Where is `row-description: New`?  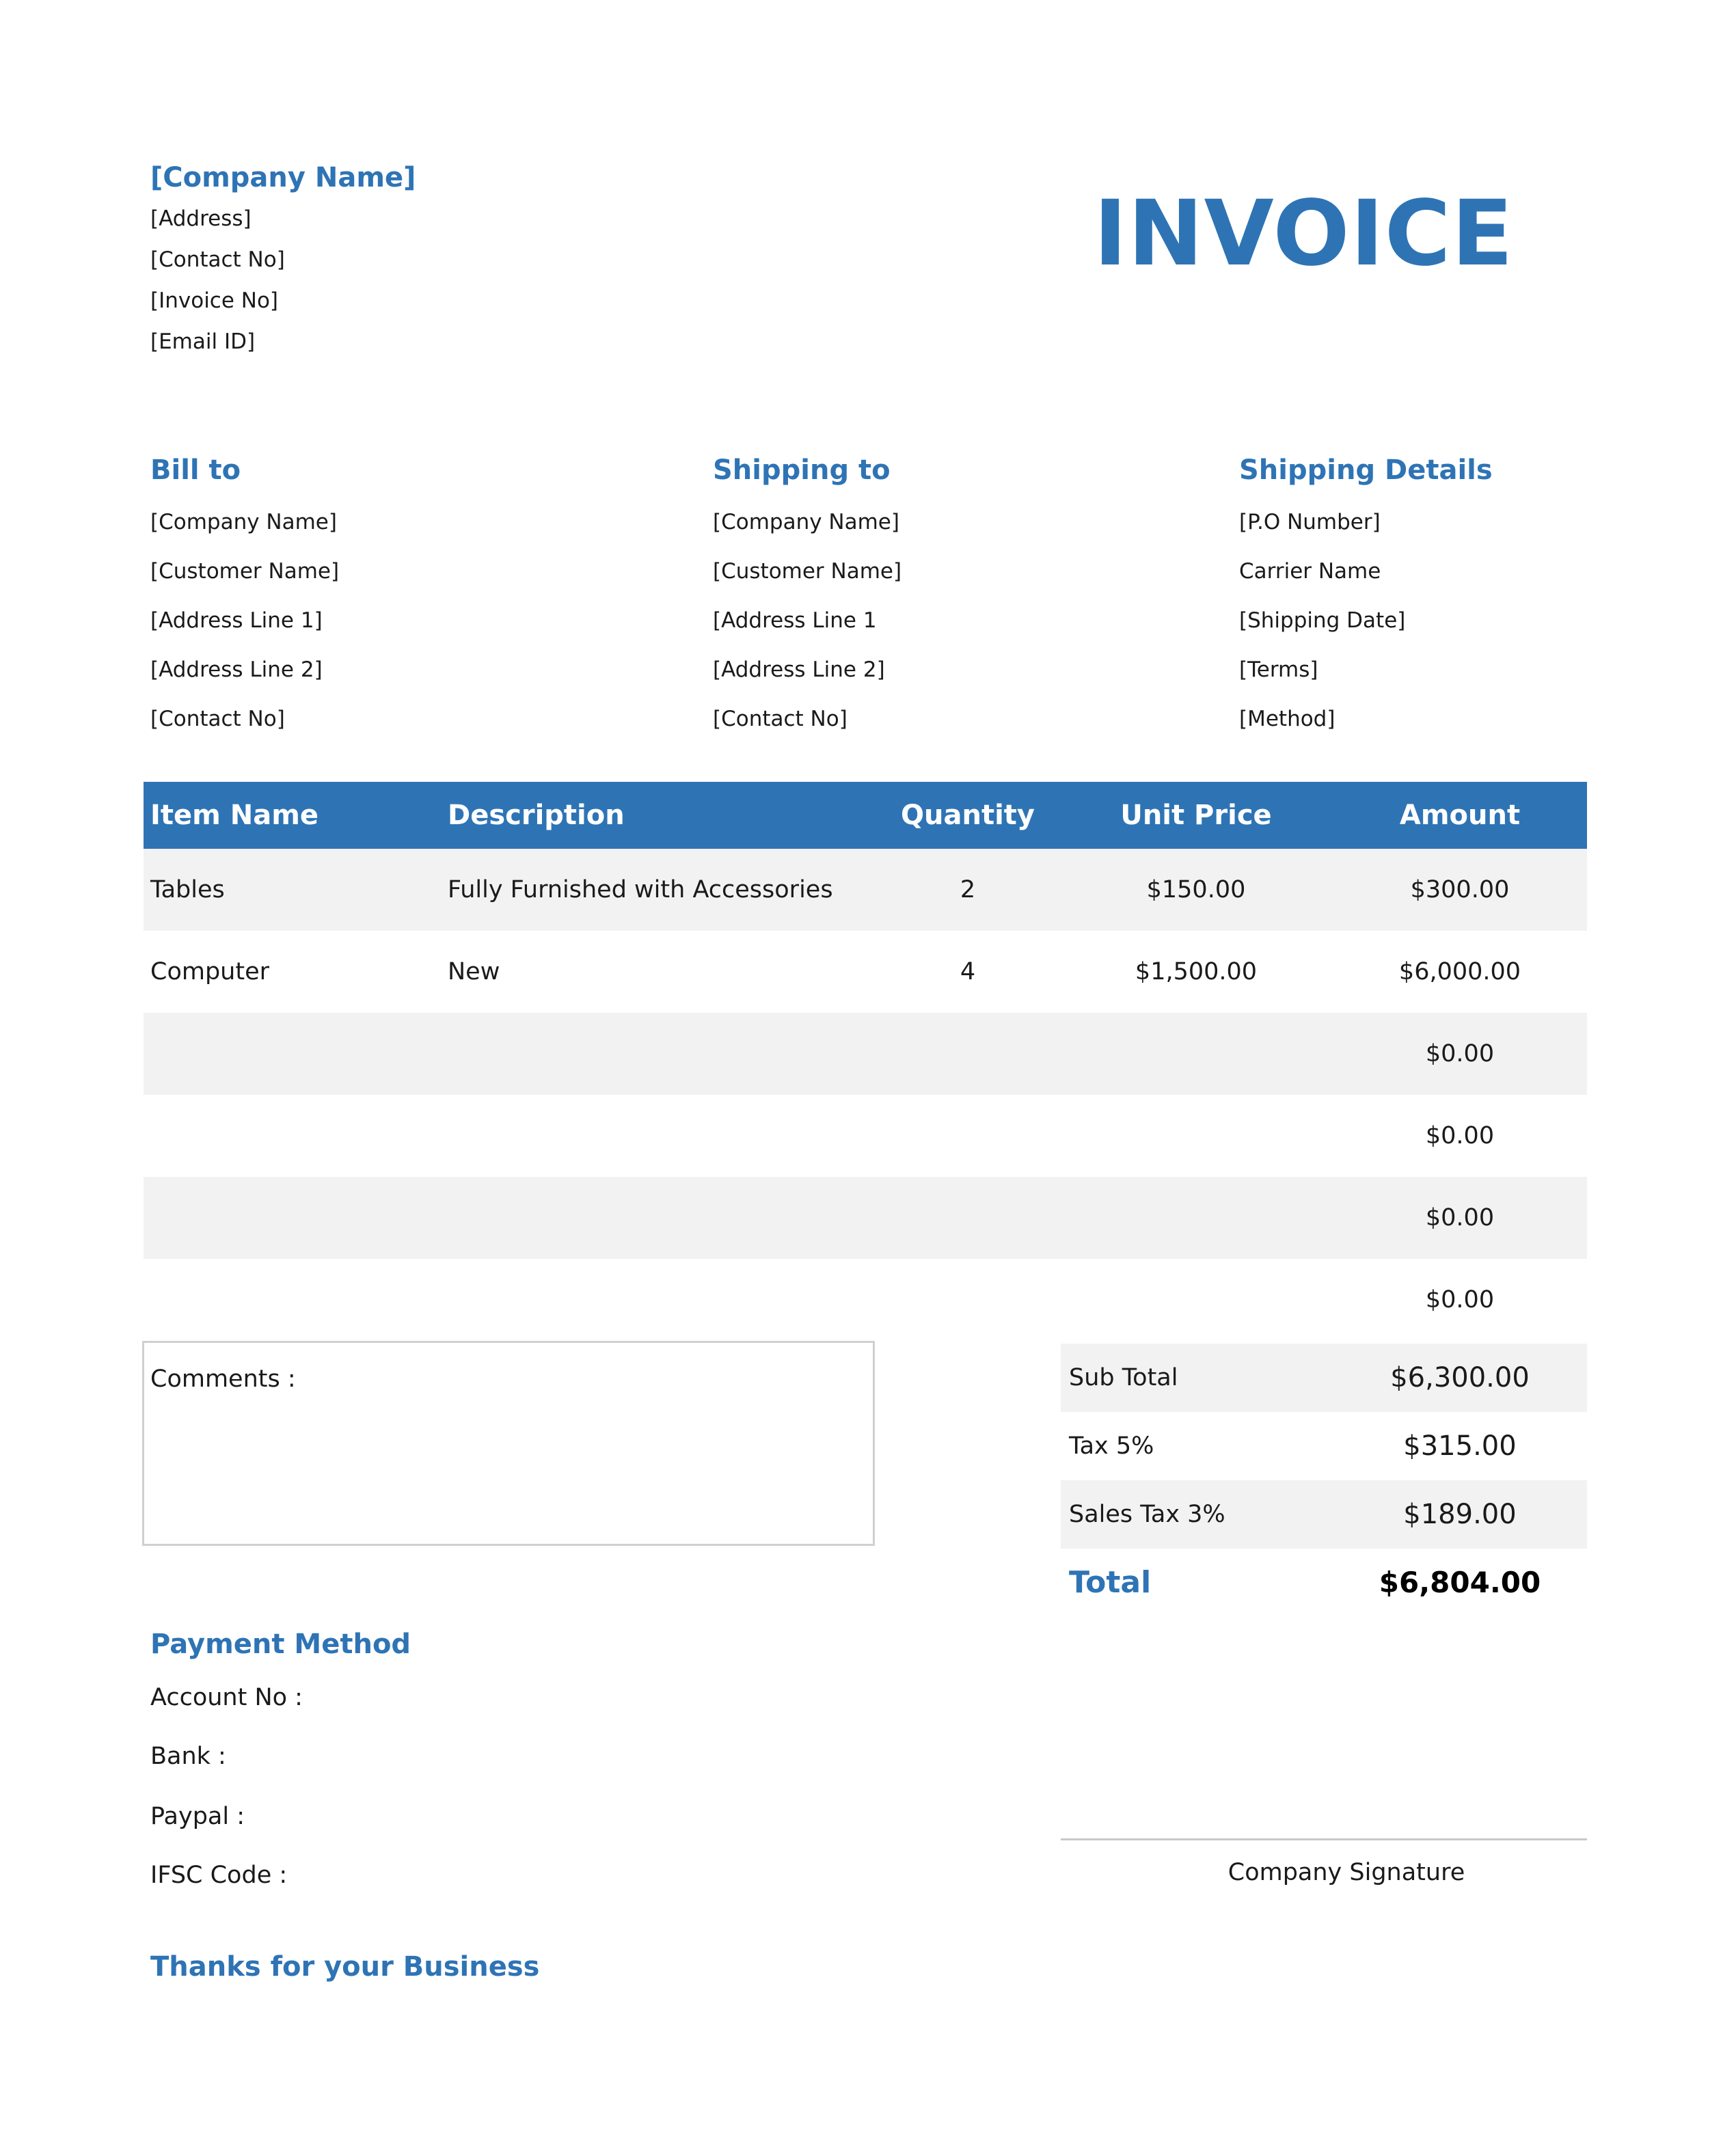 row-description: New is located at coordinates (474, 971).